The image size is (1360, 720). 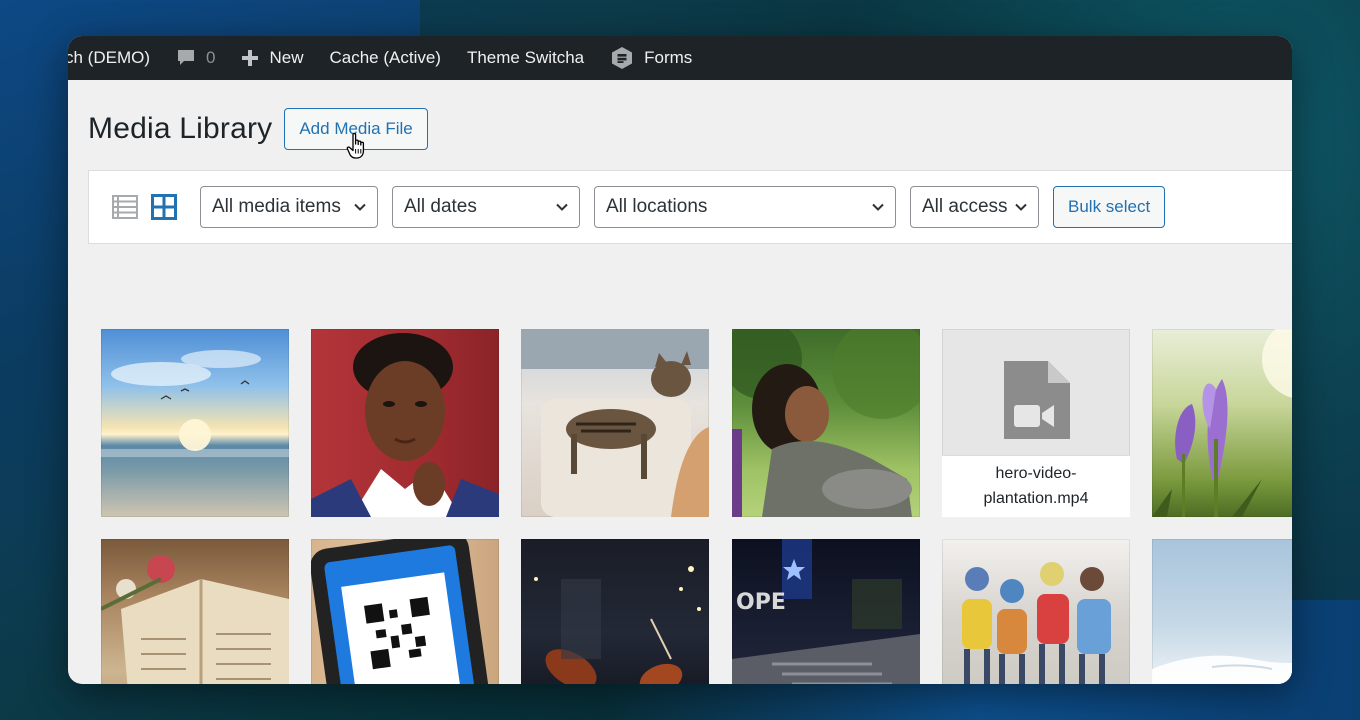 I want to click on media-item-children-walking, so click(x=1036, y=611).